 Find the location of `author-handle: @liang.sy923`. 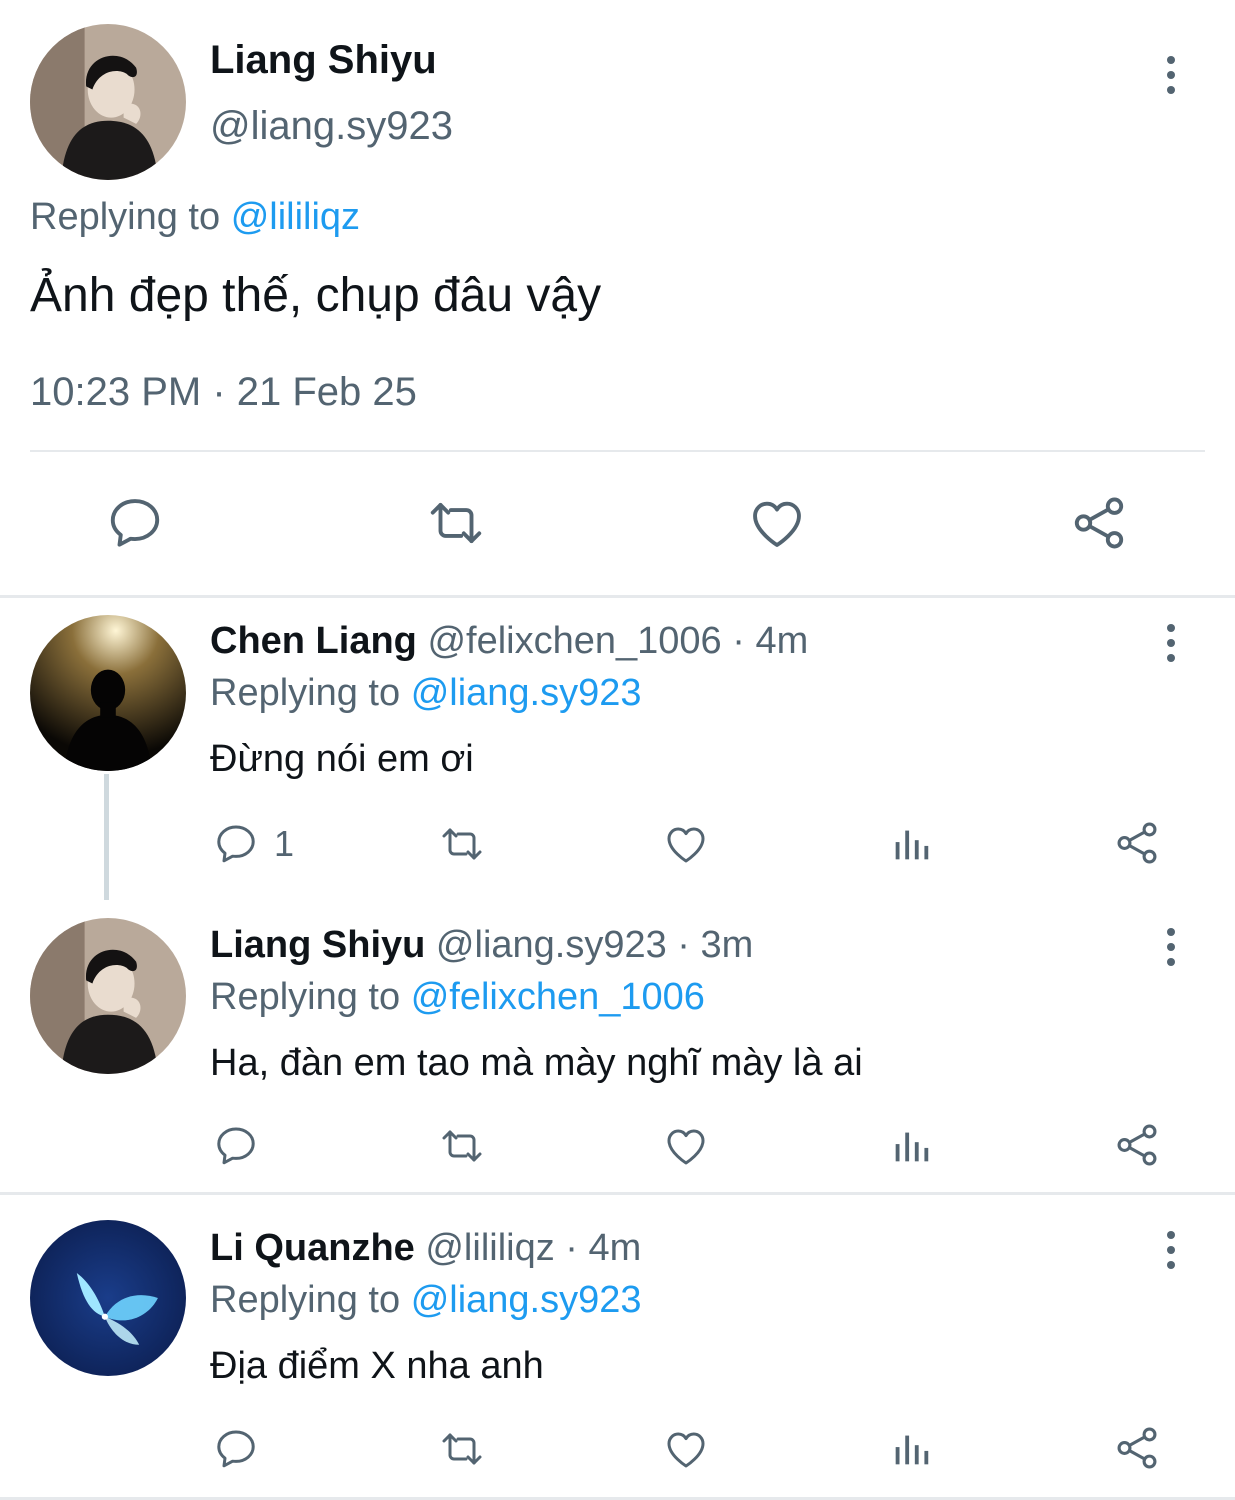

author-handle: @liang.sy923 is located at coordinates (331, 126).